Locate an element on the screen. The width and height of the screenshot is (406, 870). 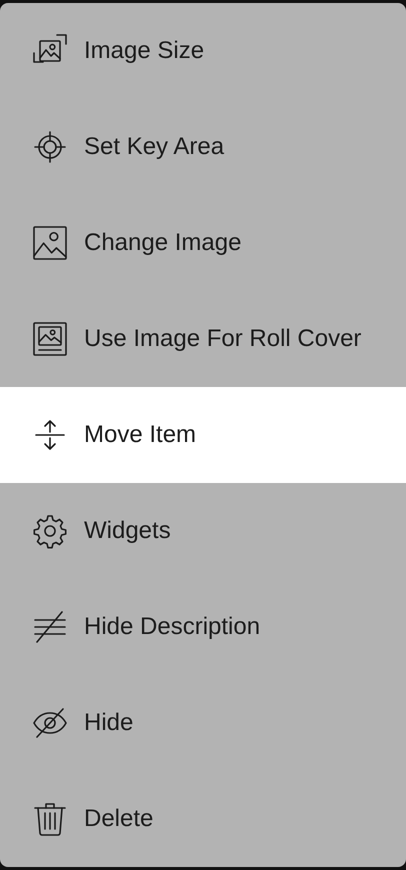
menu-item-label: Hide is located at coordinates (109, 723).